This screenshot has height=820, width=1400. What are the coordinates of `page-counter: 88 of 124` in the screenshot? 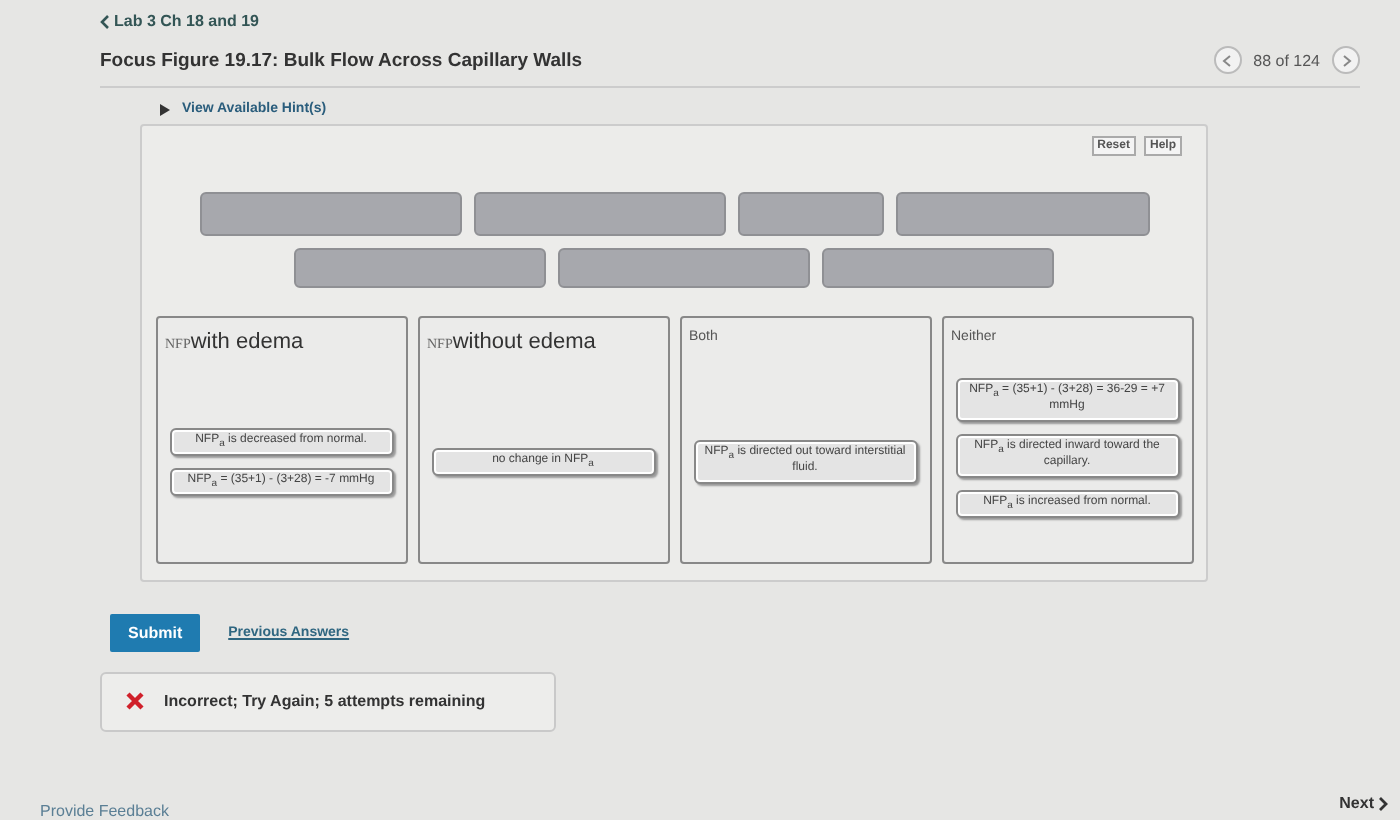 It's located at (1286, 60).